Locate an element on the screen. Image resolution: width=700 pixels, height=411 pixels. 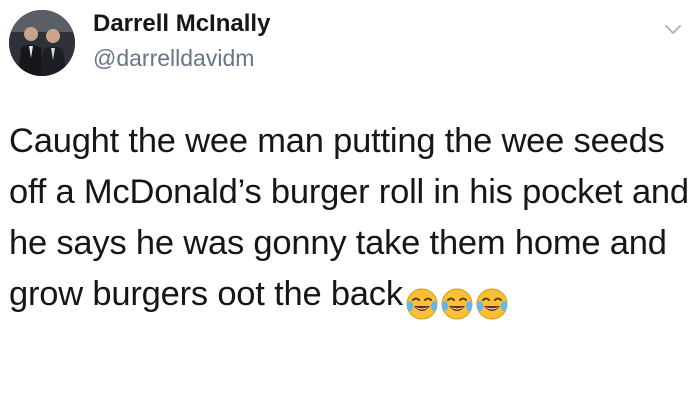
avatar is located at coordinates (42, 43).